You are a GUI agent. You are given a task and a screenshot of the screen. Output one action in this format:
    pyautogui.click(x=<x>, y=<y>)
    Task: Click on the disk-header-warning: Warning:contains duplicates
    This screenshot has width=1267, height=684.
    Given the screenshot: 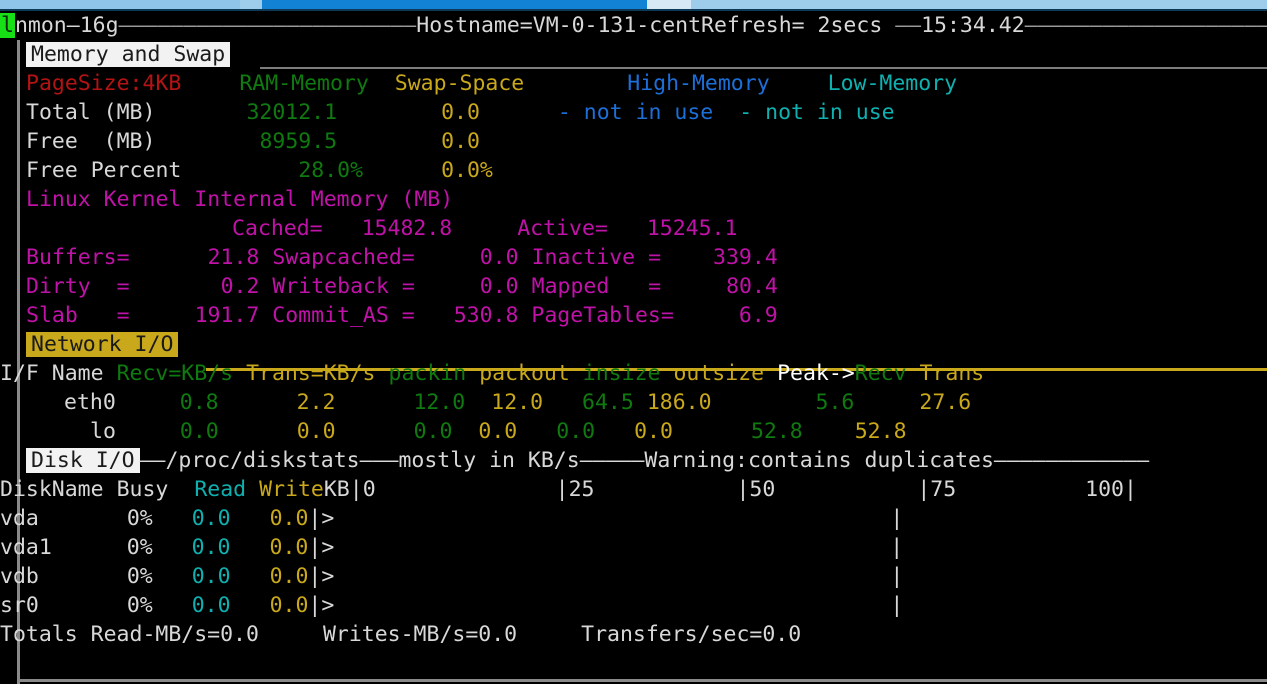 What is the action you would take?
    pyautogui.click(x=819, y=460)
    